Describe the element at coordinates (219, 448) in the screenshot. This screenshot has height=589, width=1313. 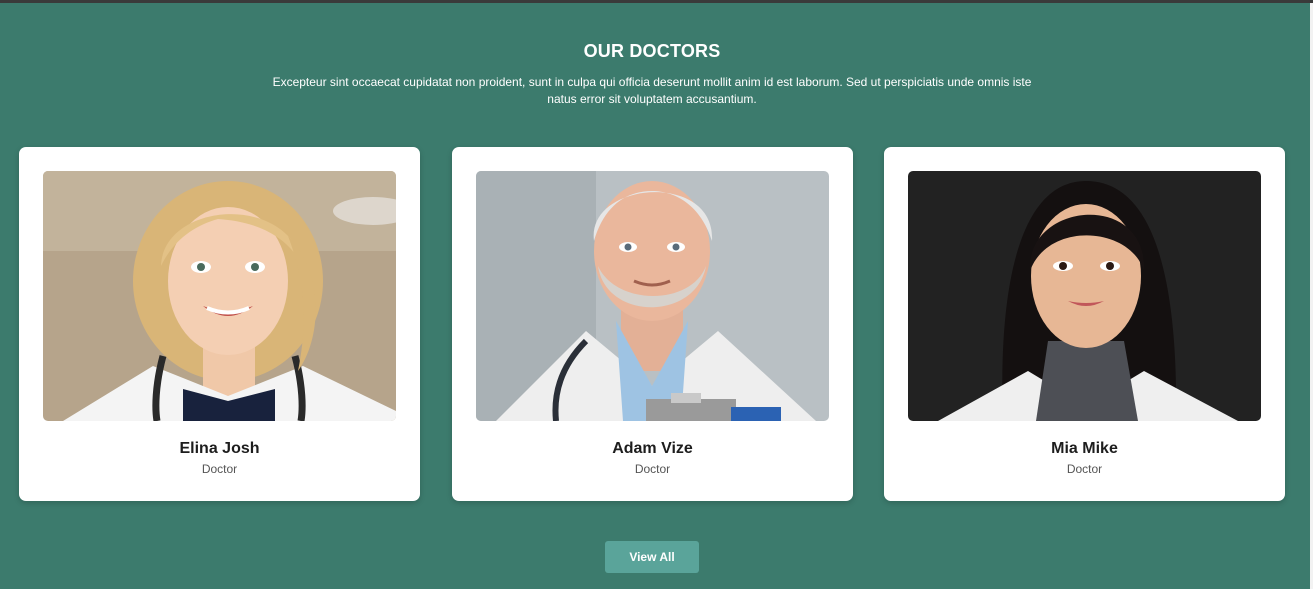
I see `doctor-name: Elina Josh` at that location.